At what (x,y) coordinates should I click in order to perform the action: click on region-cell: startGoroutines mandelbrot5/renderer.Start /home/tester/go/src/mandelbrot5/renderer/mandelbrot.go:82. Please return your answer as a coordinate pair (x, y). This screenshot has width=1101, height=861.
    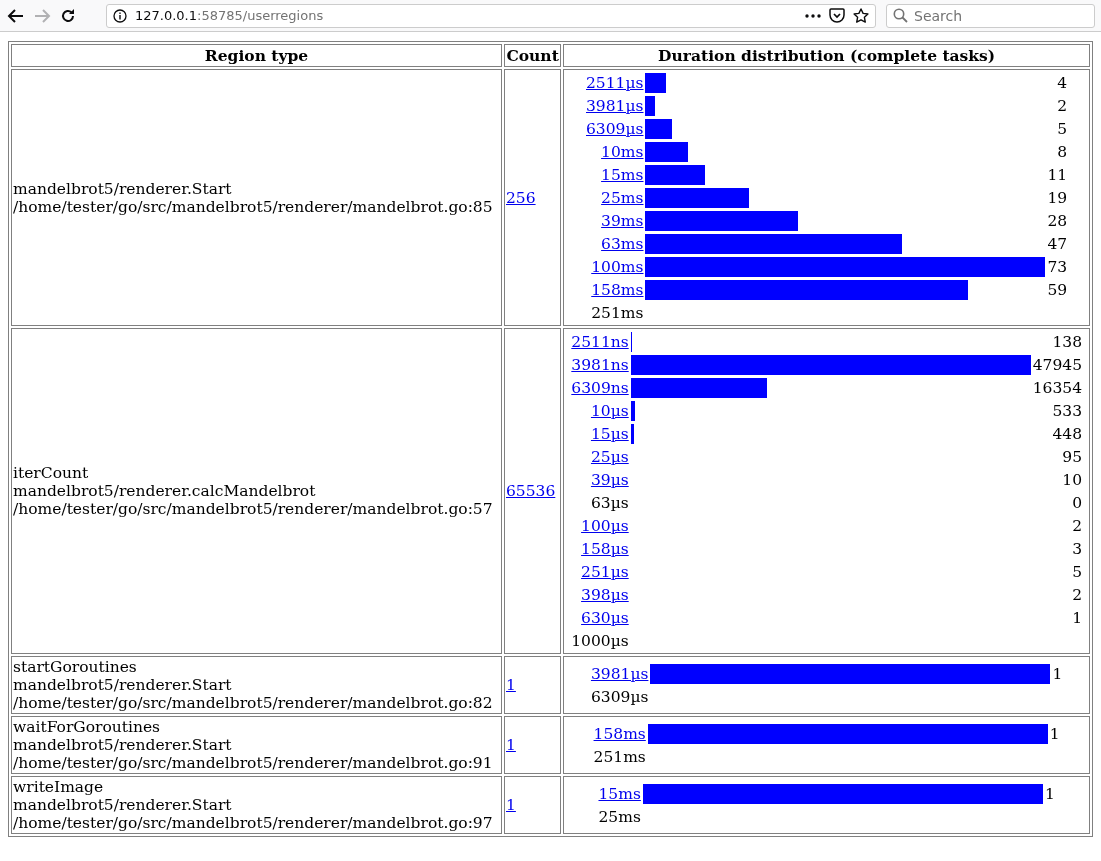
    Looking at the image, I should click on (256, 685).